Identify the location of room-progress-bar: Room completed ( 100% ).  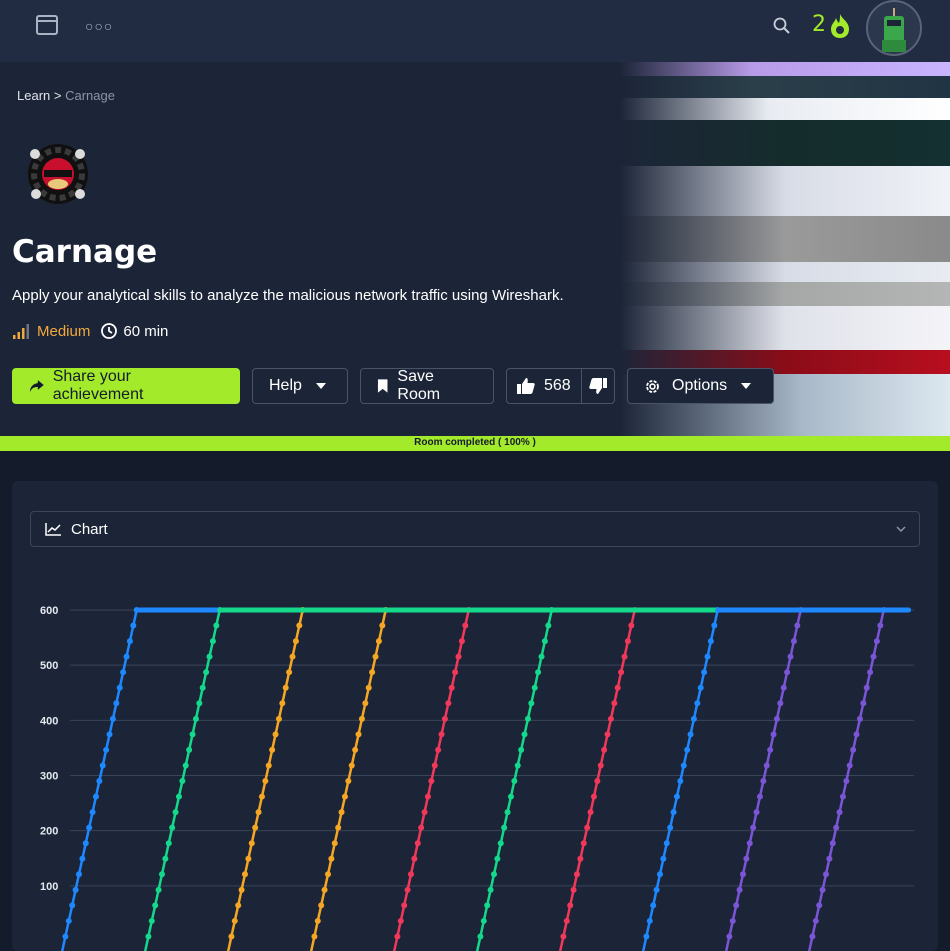
(475, 443).